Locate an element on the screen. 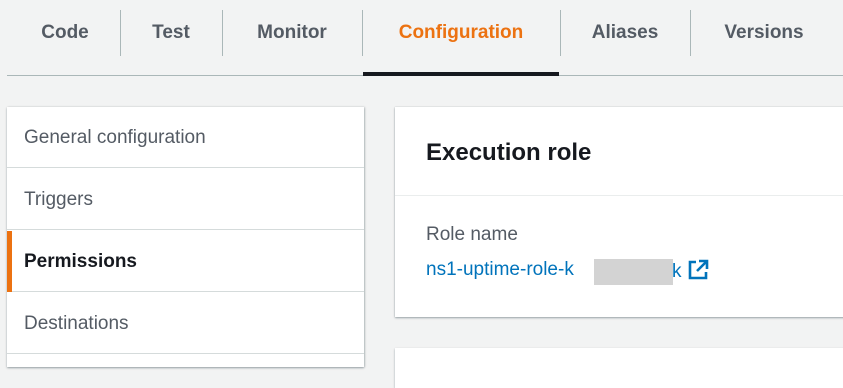 This screenshot has width=843, height=388. sidebar-item-triggers: Triggers is located at coordinates (185, 199).